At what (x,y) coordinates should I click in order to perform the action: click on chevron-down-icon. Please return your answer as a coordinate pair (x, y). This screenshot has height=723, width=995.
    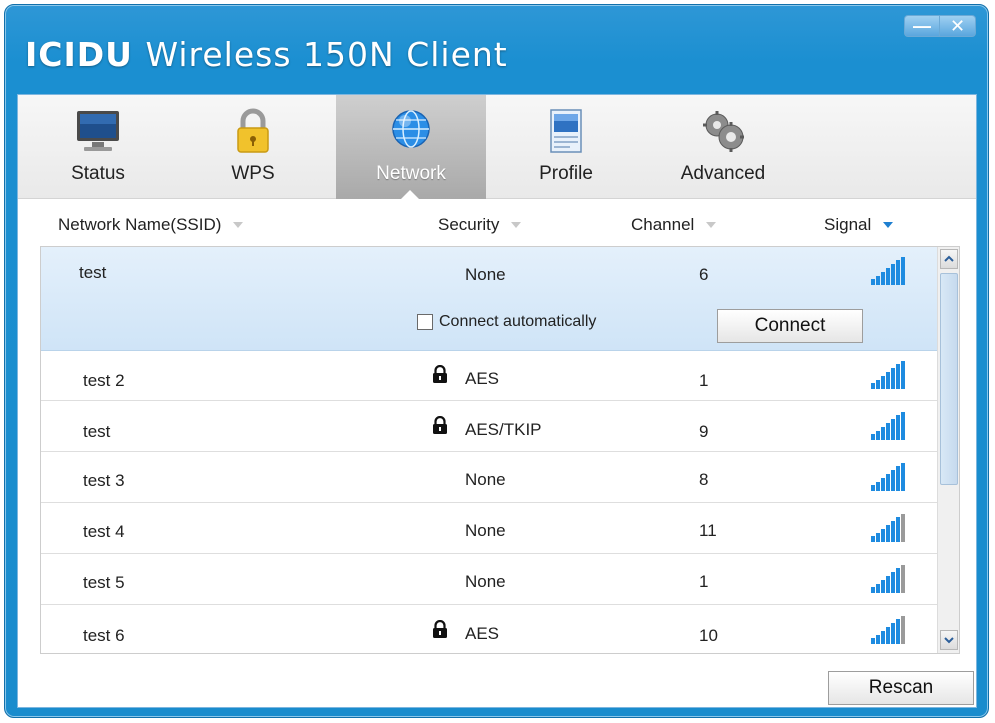
    Looking at the image, I should click on (949, 640).